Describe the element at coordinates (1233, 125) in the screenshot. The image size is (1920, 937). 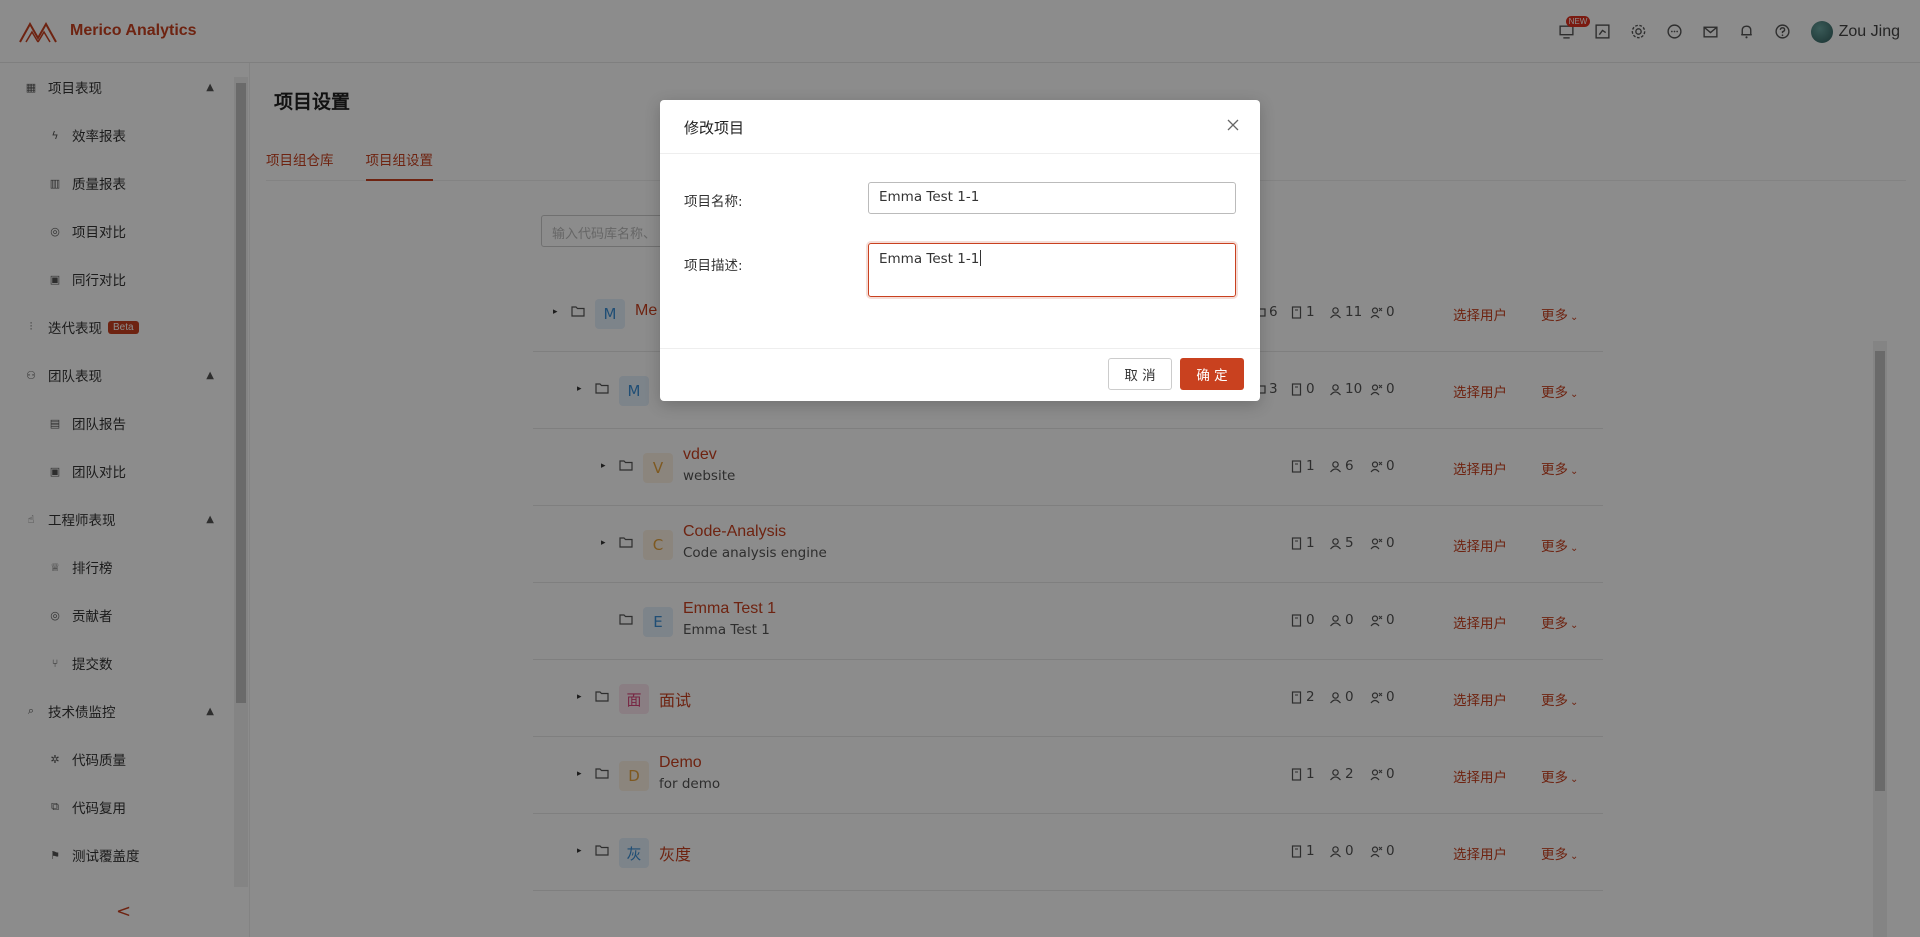
I see `close-icon` at that location.